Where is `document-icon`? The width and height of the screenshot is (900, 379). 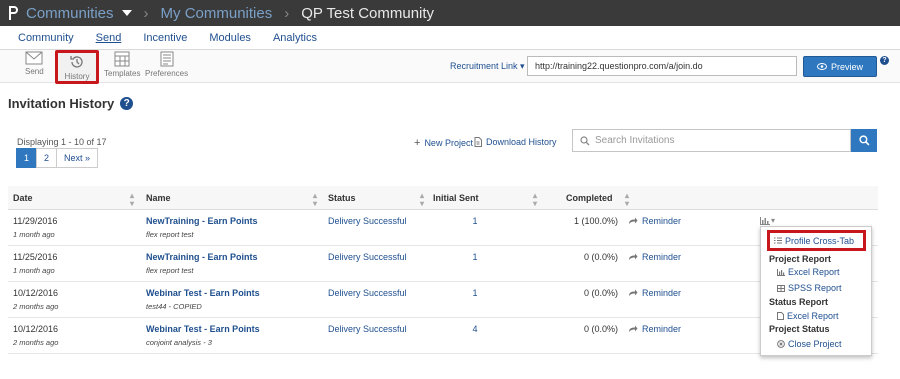
document-icon is located at coordinates (478, 142).